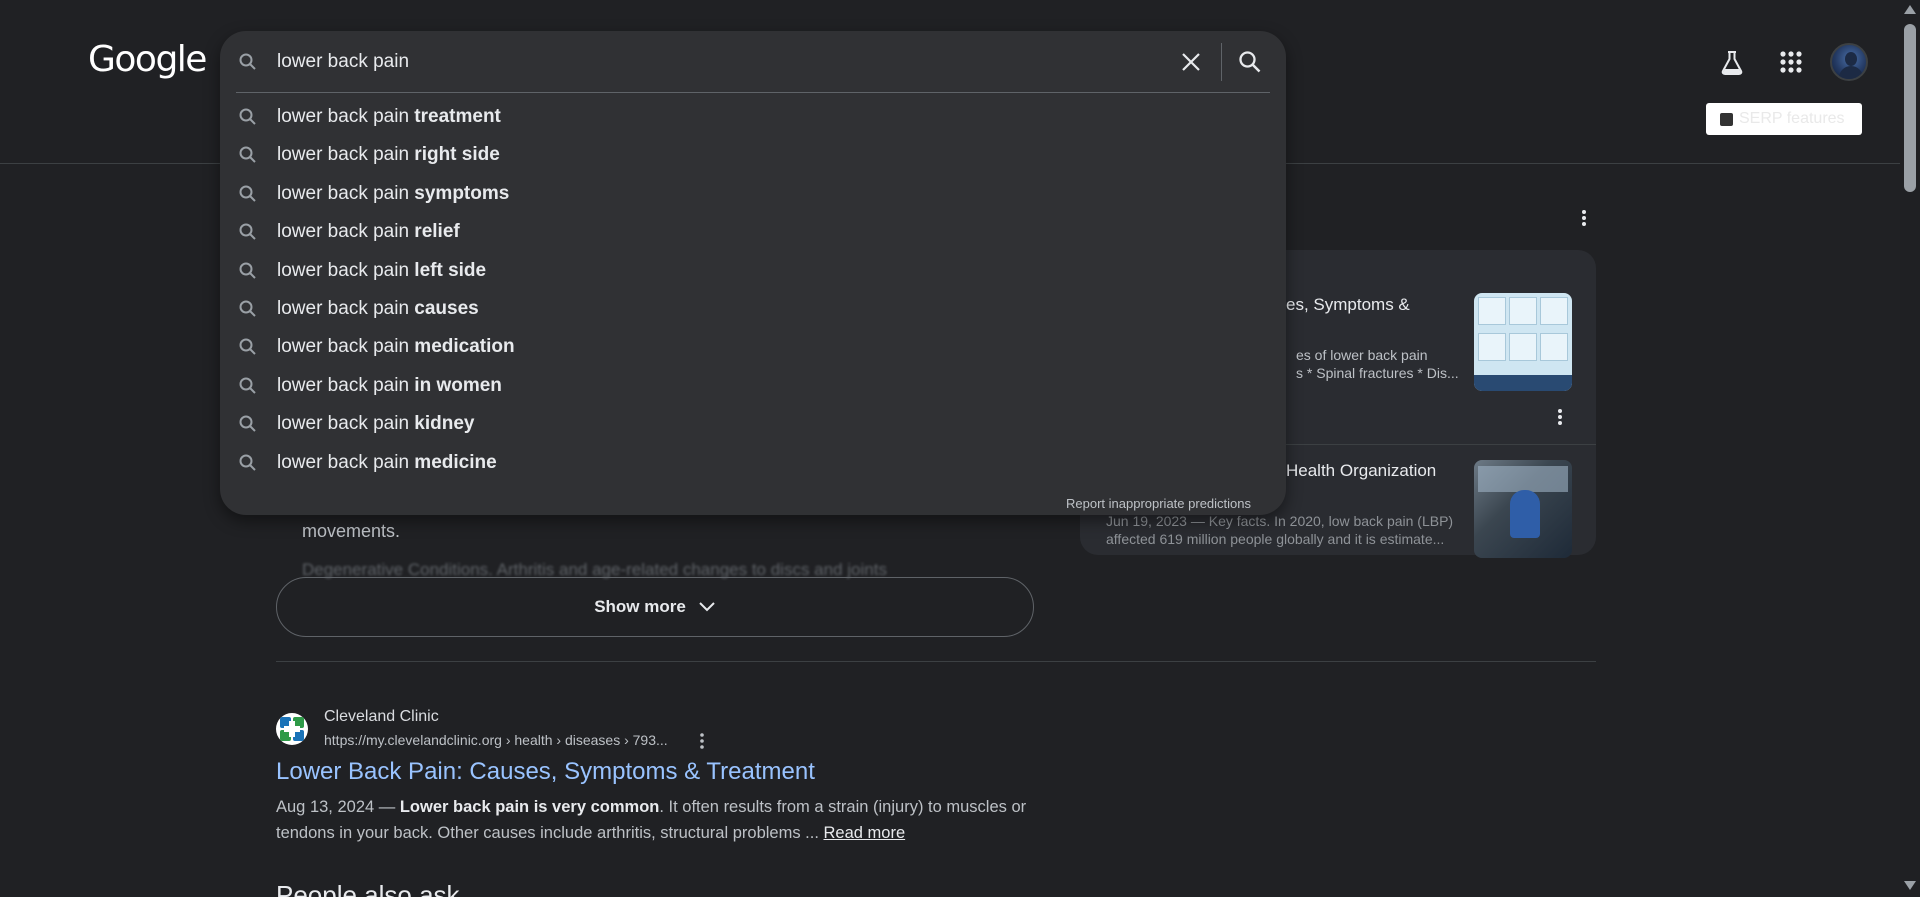  I want to click on serp-features-label: SERP features, so click(1792, 118).